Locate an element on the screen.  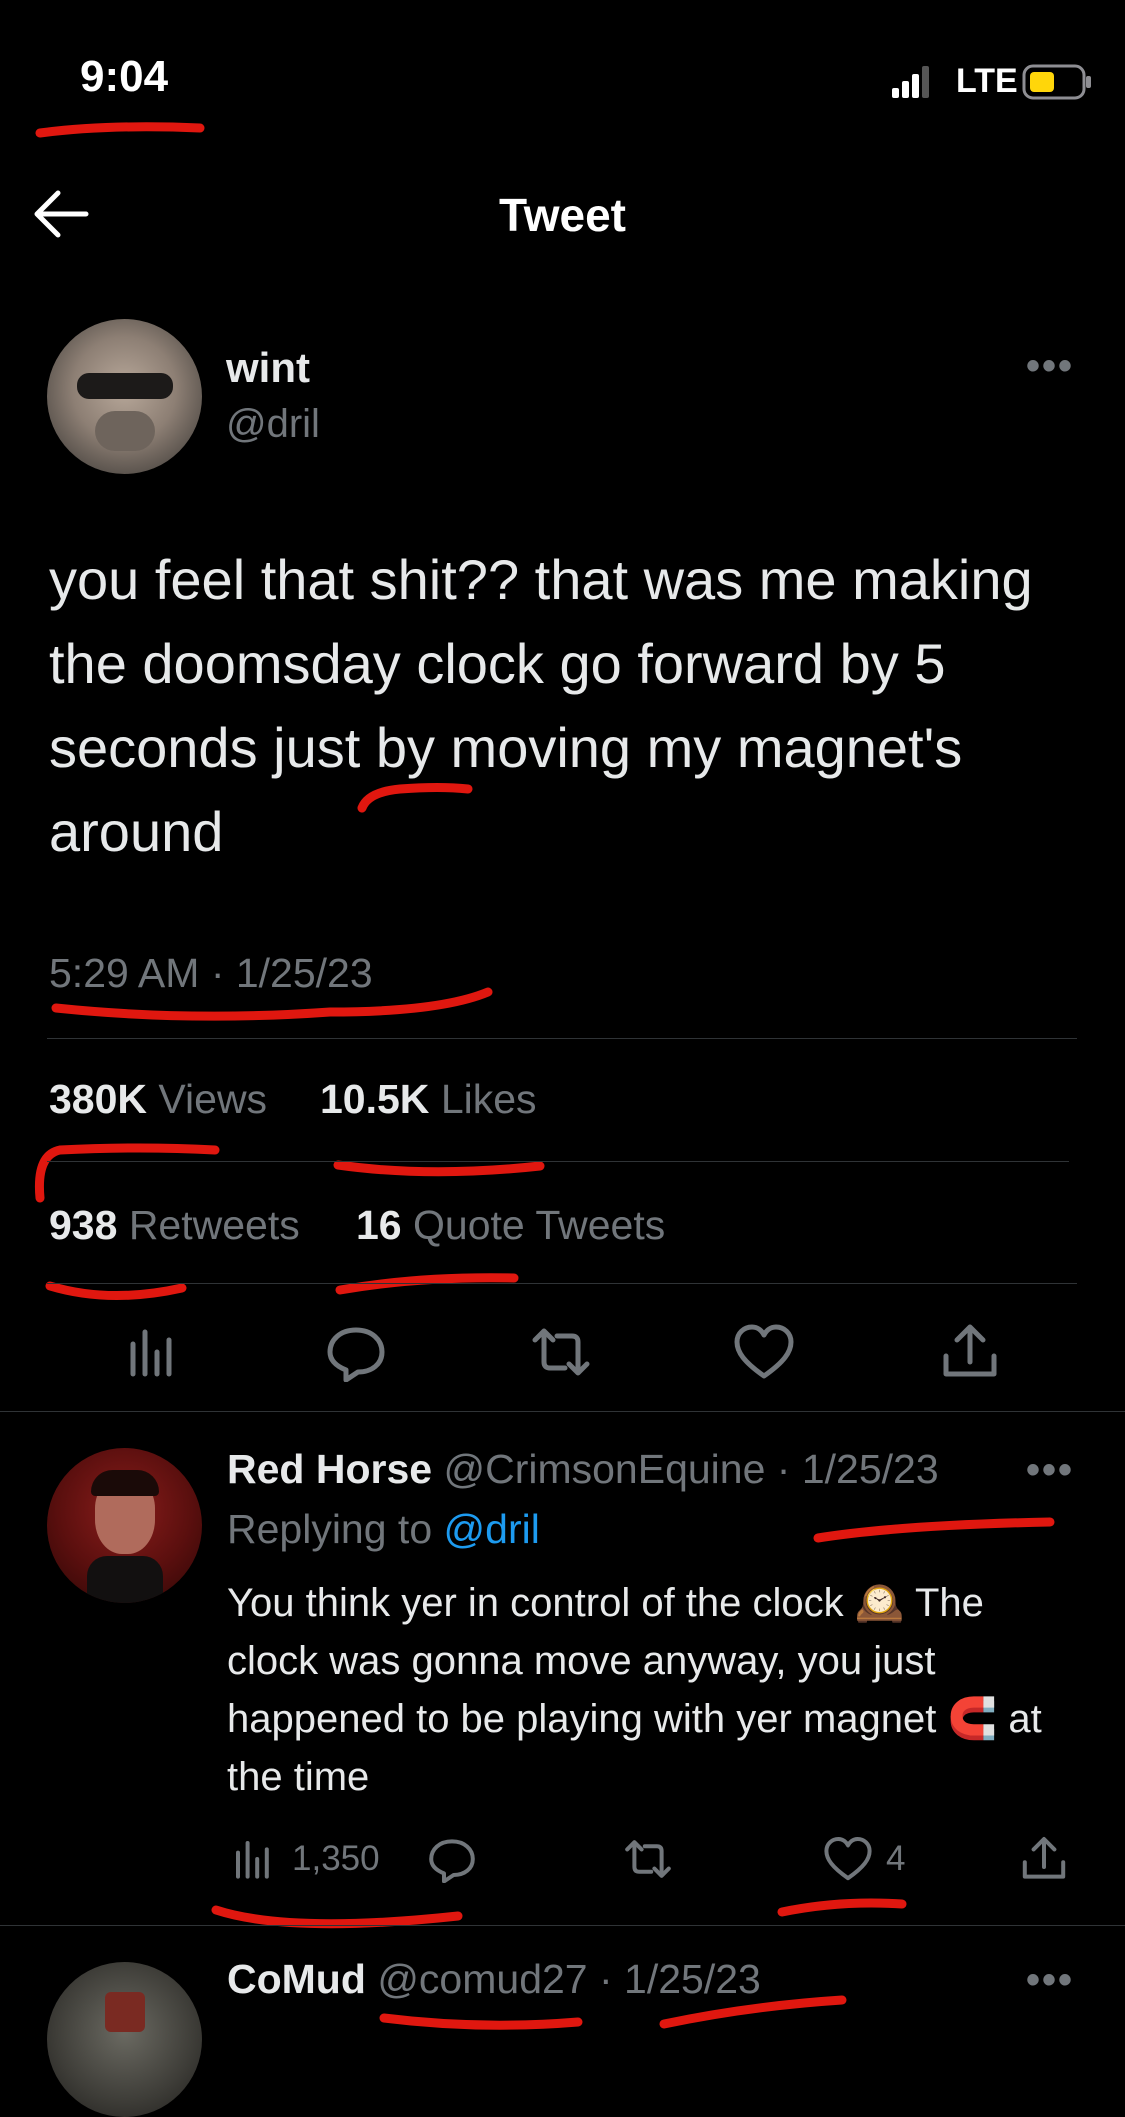
likes-label: Likes is located at coordinates (488, 1099).